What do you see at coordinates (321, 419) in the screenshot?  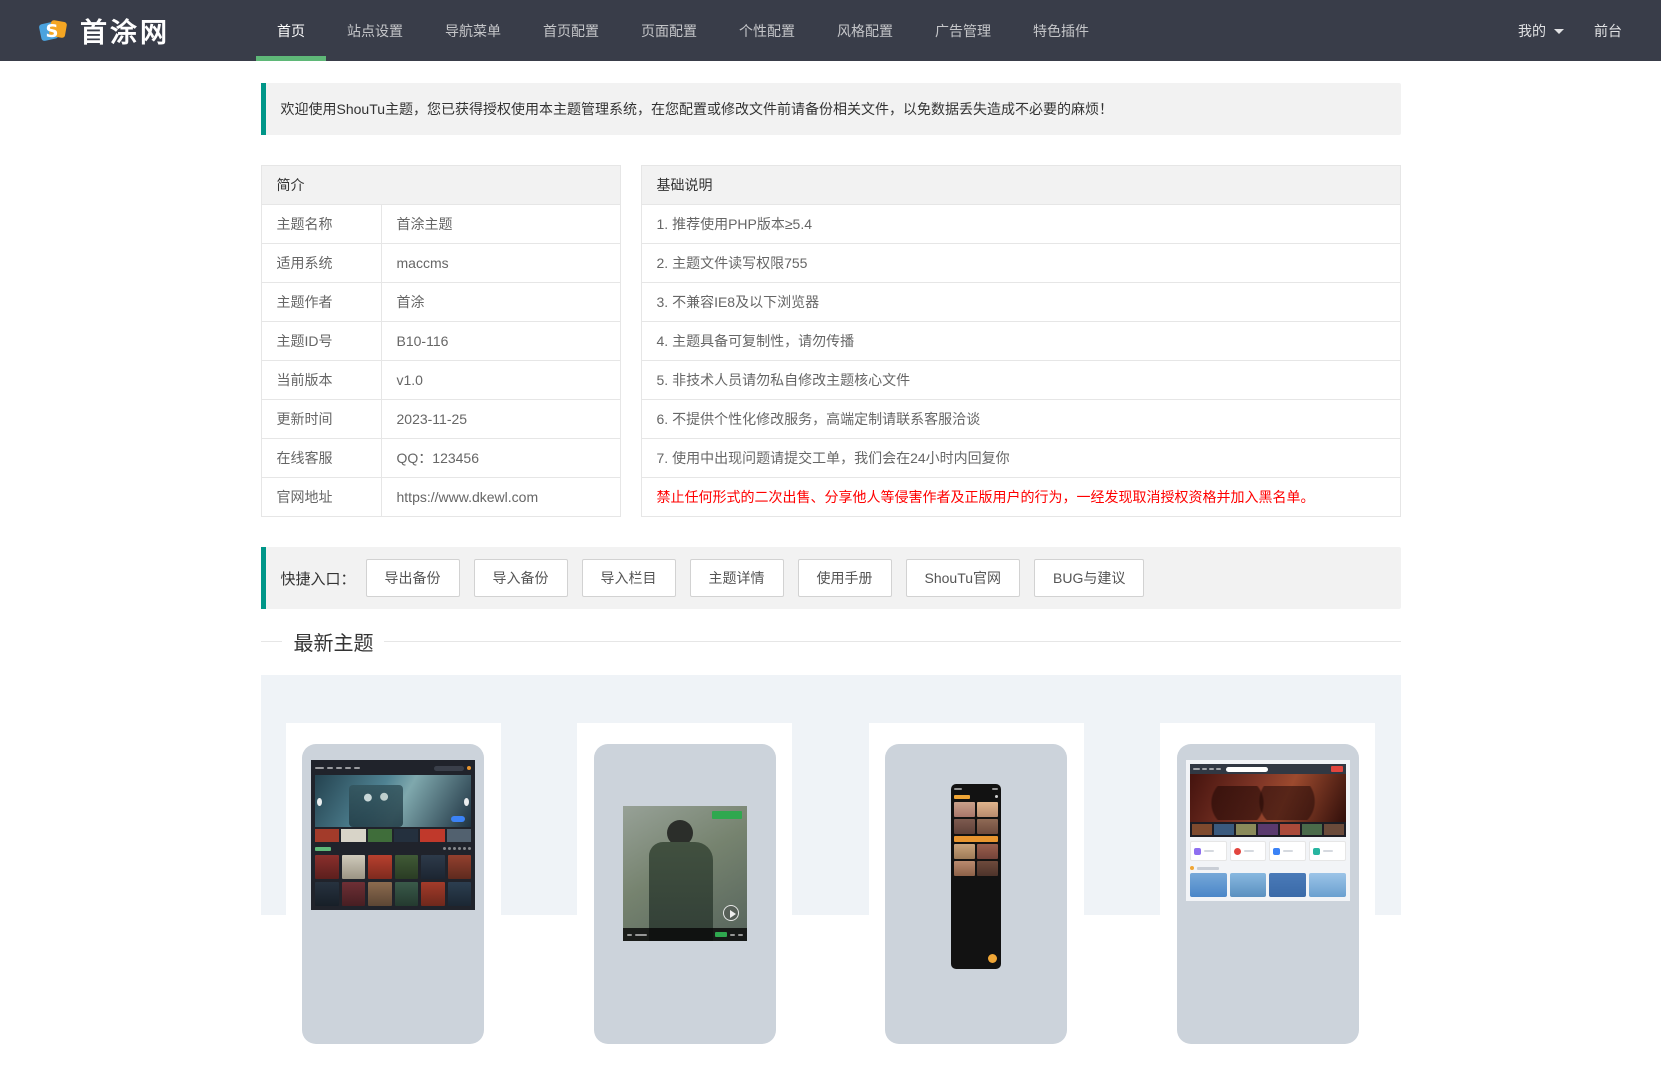 I see `row-label: 更新时间` at bounding box center [321, 419].